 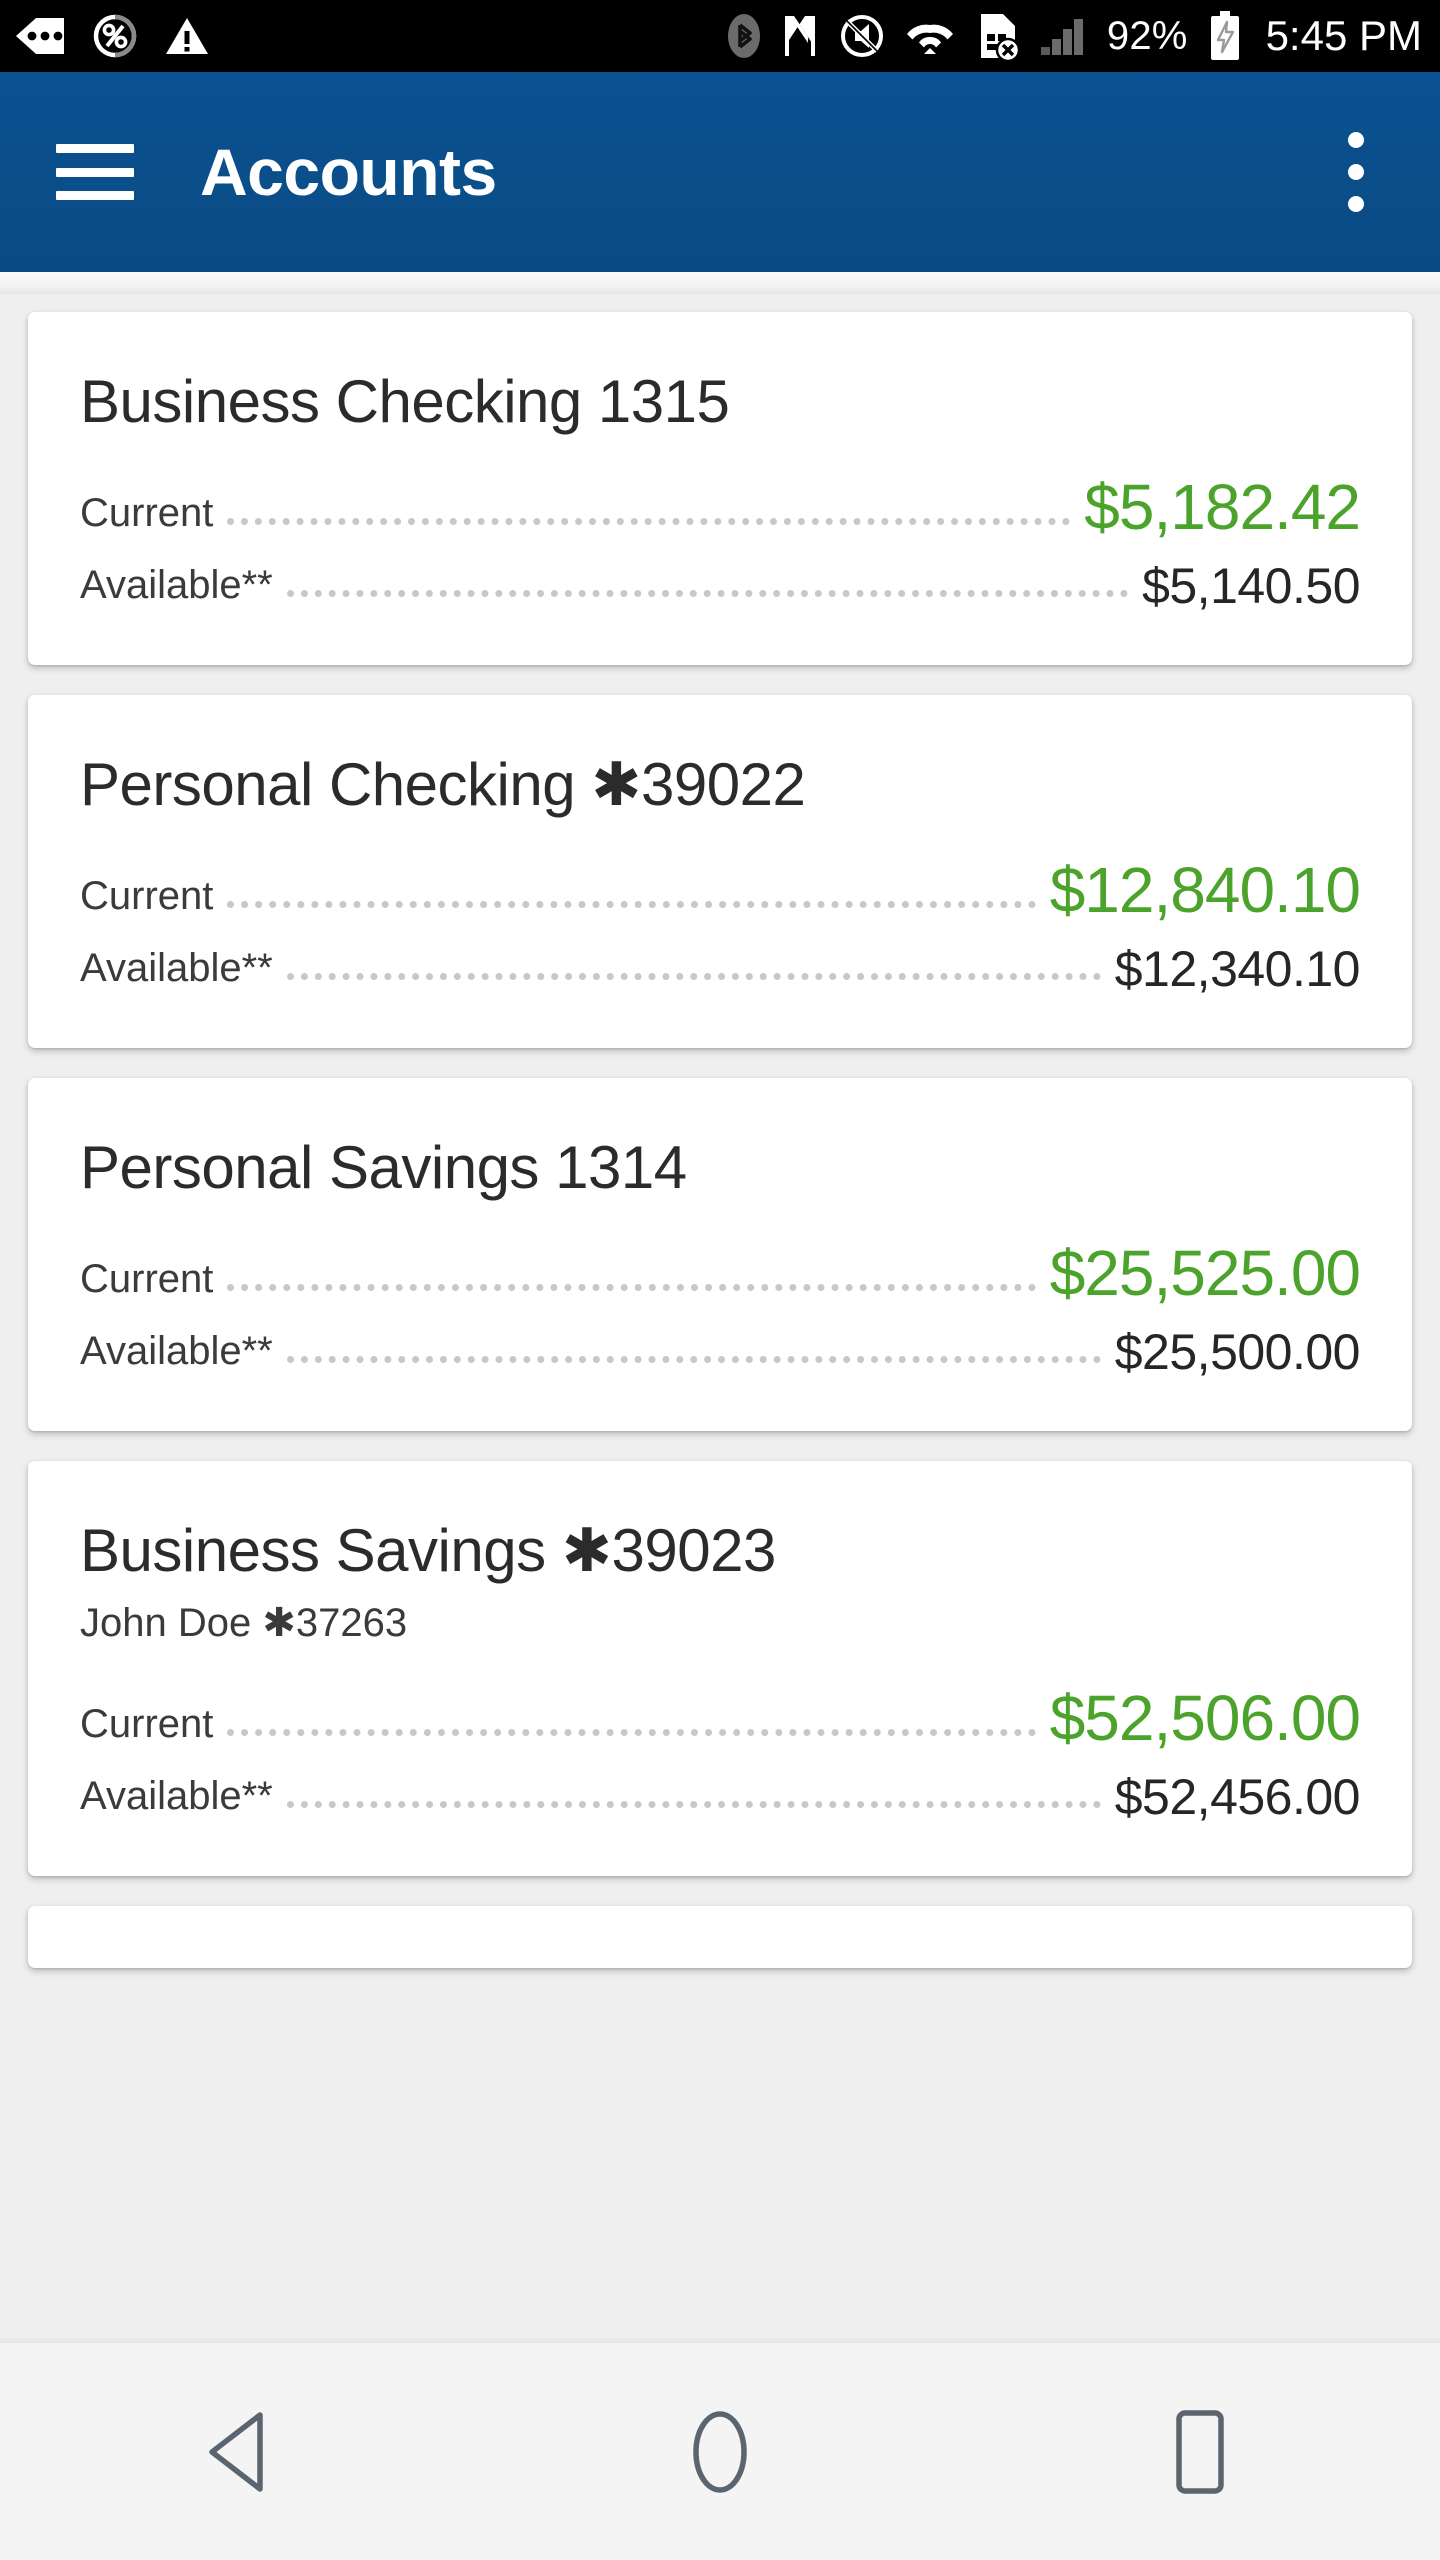 What do you see at coordinates (1251, 586) in the screenshot?
I see `available-value: $5,140.50` at bounding box center [1251, 586].